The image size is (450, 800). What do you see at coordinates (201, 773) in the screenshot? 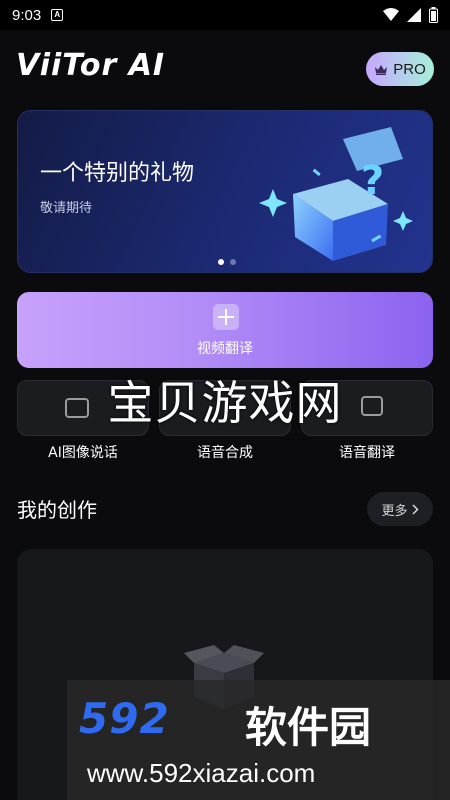
I see `watermark-url: www.592xiazai.com` at bounding box center [201, 773].